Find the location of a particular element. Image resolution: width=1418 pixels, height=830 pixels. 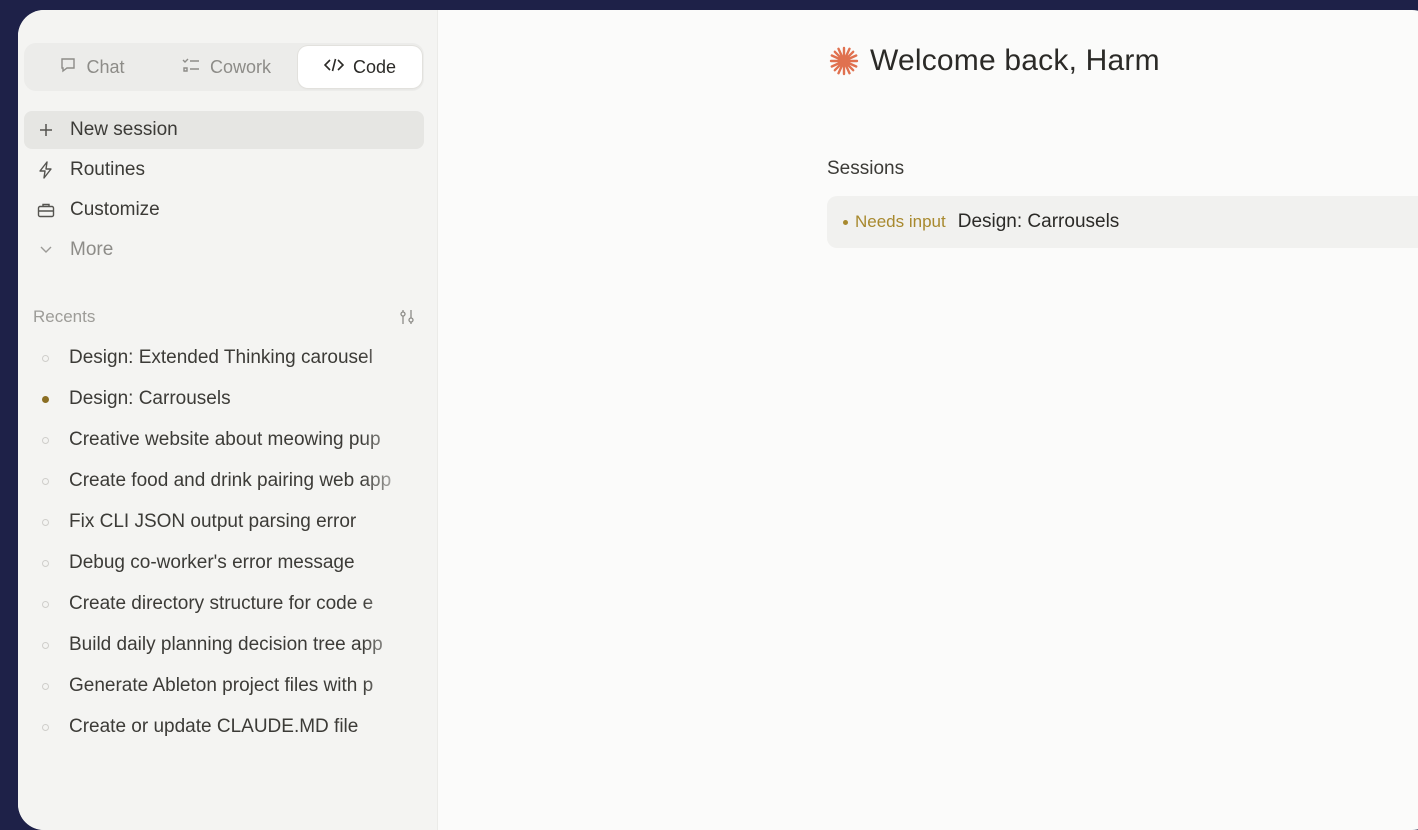

recent-item-label: Generate Ableton project files with p is located at coordinates (221, 685).